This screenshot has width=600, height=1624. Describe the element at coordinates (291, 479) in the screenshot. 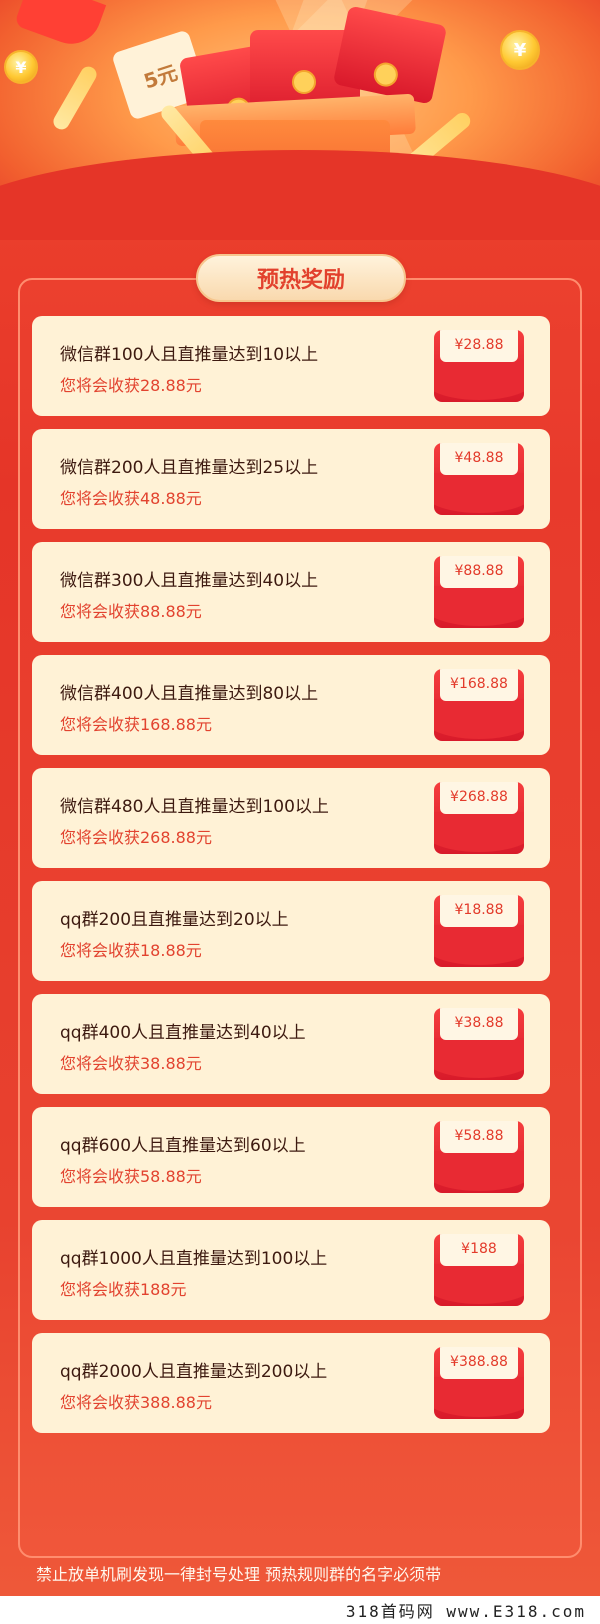

I see `reward-card: 微信群200人且直推量达到25以上 您将会收获48.88元 ¥48.88` at that location.